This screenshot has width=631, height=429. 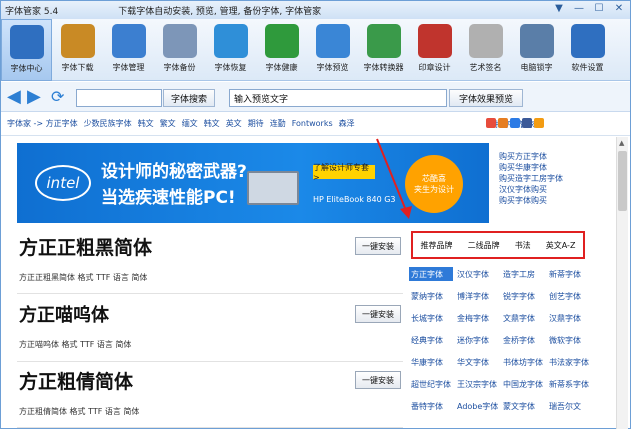 I want to click on toolbar-button-0: 字体中心, so click(x=26, y=50).